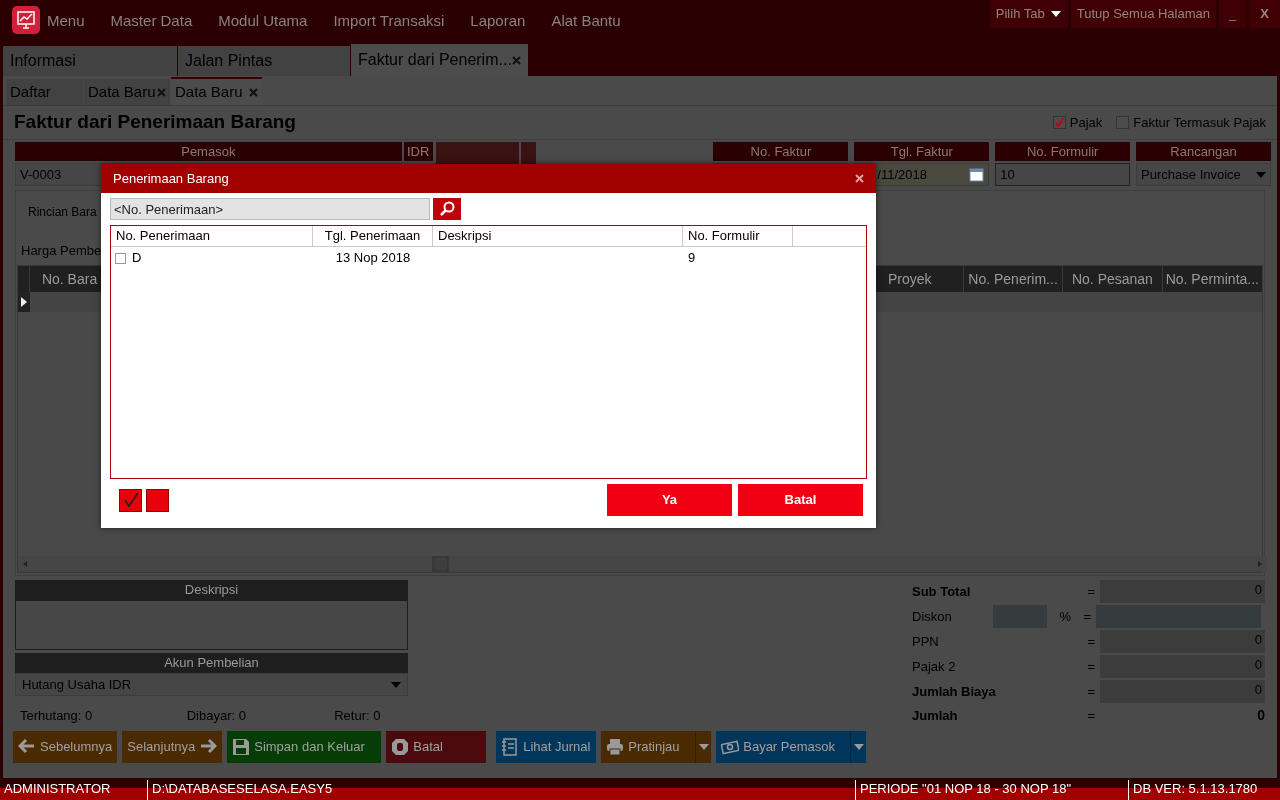  I want to click on money-icon, so click(730, 747).